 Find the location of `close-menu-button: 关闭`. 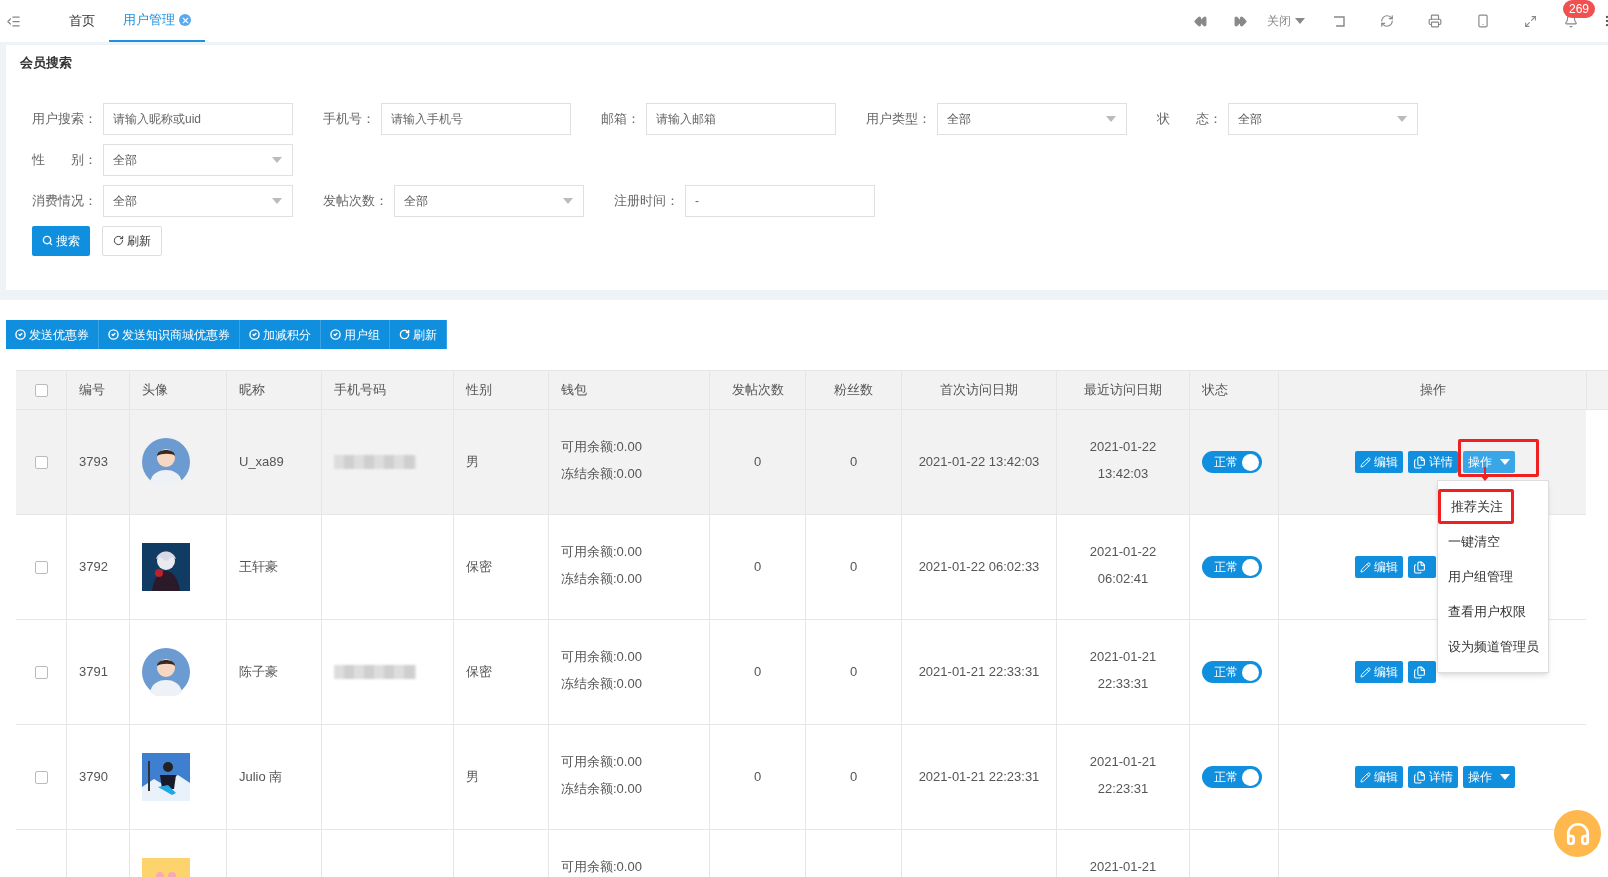

close-menu-button: 关闭 is located at coordinates (1286, 21).